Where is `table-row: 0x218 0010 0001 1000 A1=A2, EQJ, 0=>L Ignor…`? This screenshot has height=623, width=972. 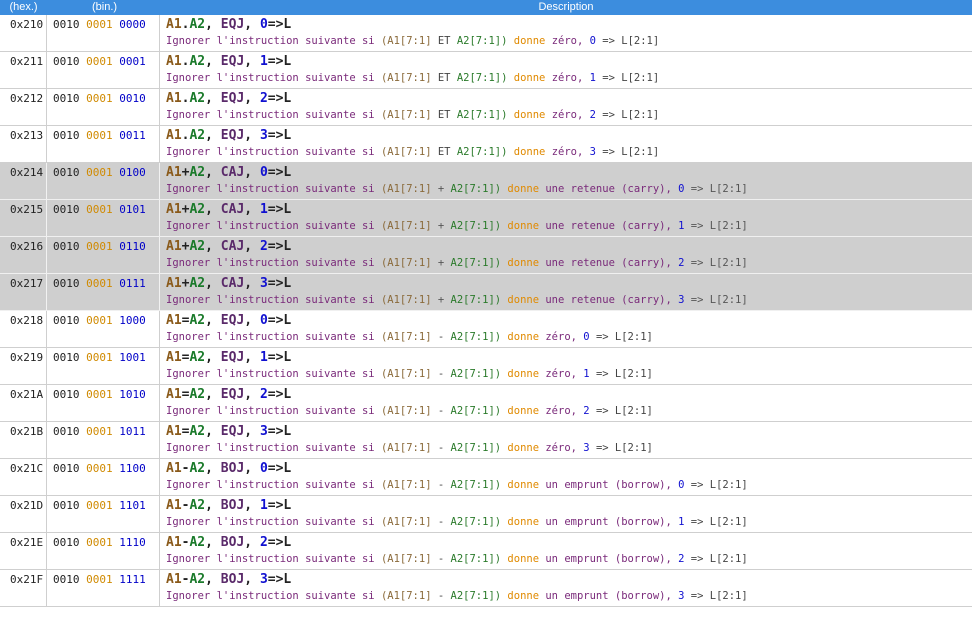 table-row: 0x218 0010 0001 1000 A1=A2, EQJ, 0=>L Ignor… is located at coordinates (486, 329).